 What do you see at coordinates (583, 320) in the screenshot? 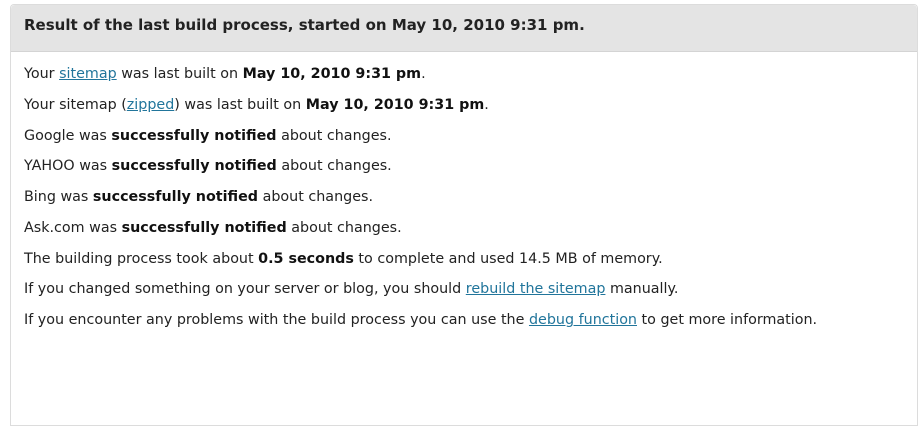
I see `debug-function-link: debug function` at bounding box center [583, 320].